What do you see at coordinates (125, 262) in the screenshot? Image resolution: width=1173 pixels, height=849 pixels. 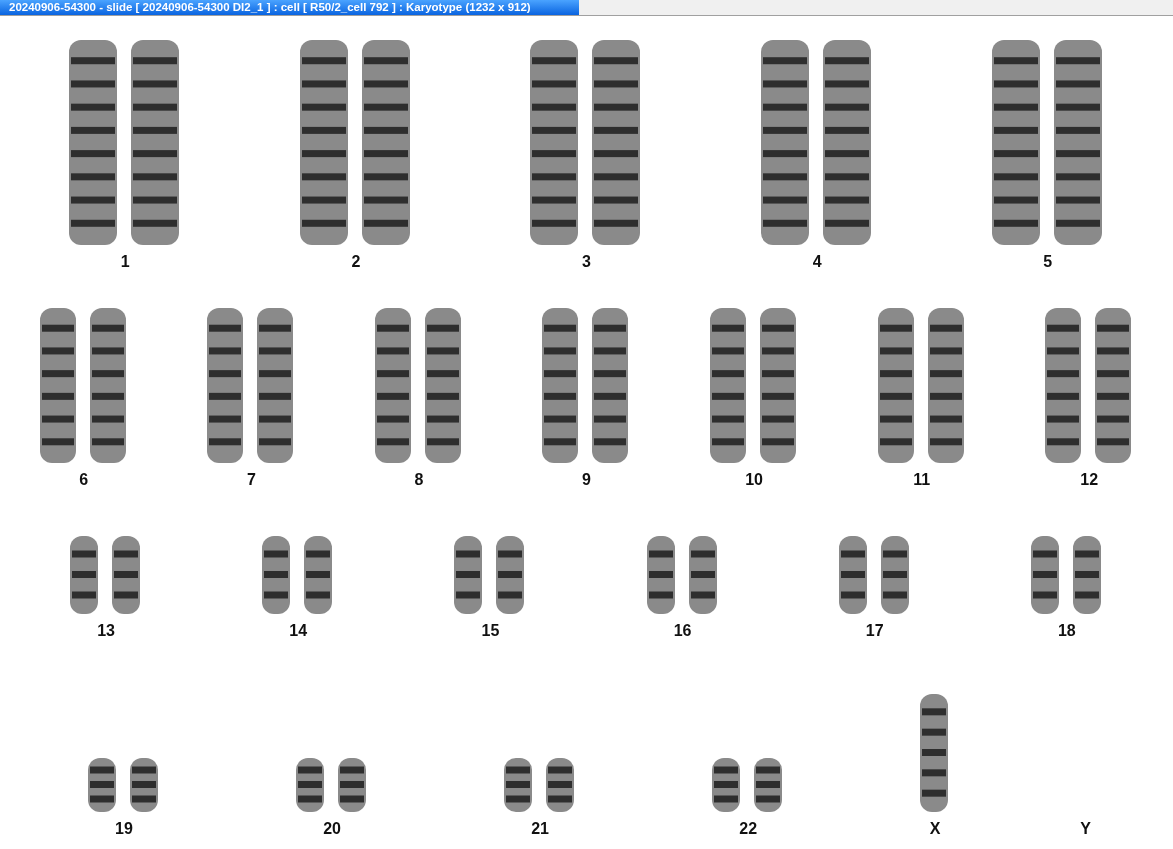 I see `chromosome-label: 1` at bounding box center [125, 262].